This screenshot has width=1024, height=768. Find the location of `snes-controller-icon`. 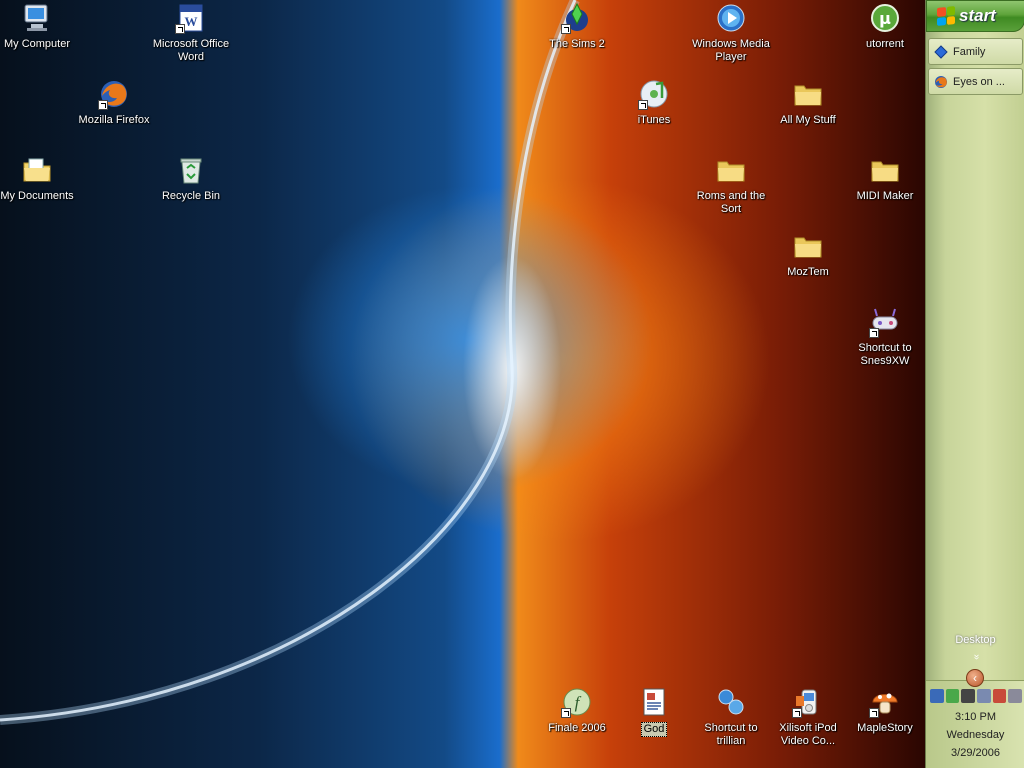

snes-controller-icon is located at coordinates (885, 322).